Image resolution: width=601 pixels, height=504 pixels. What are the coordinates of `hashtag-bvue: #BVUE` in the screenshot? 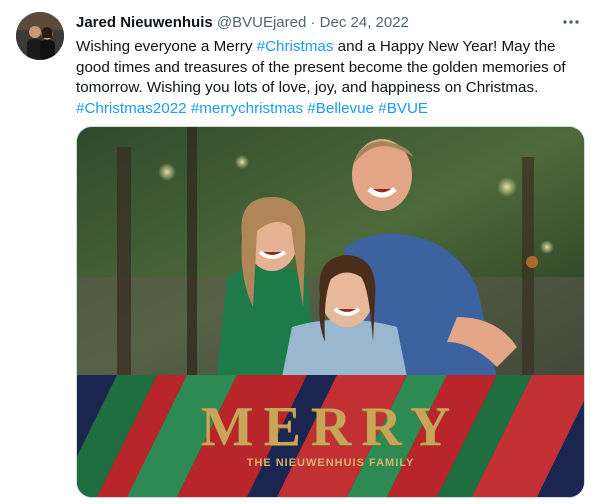 It's located at (403, 108).